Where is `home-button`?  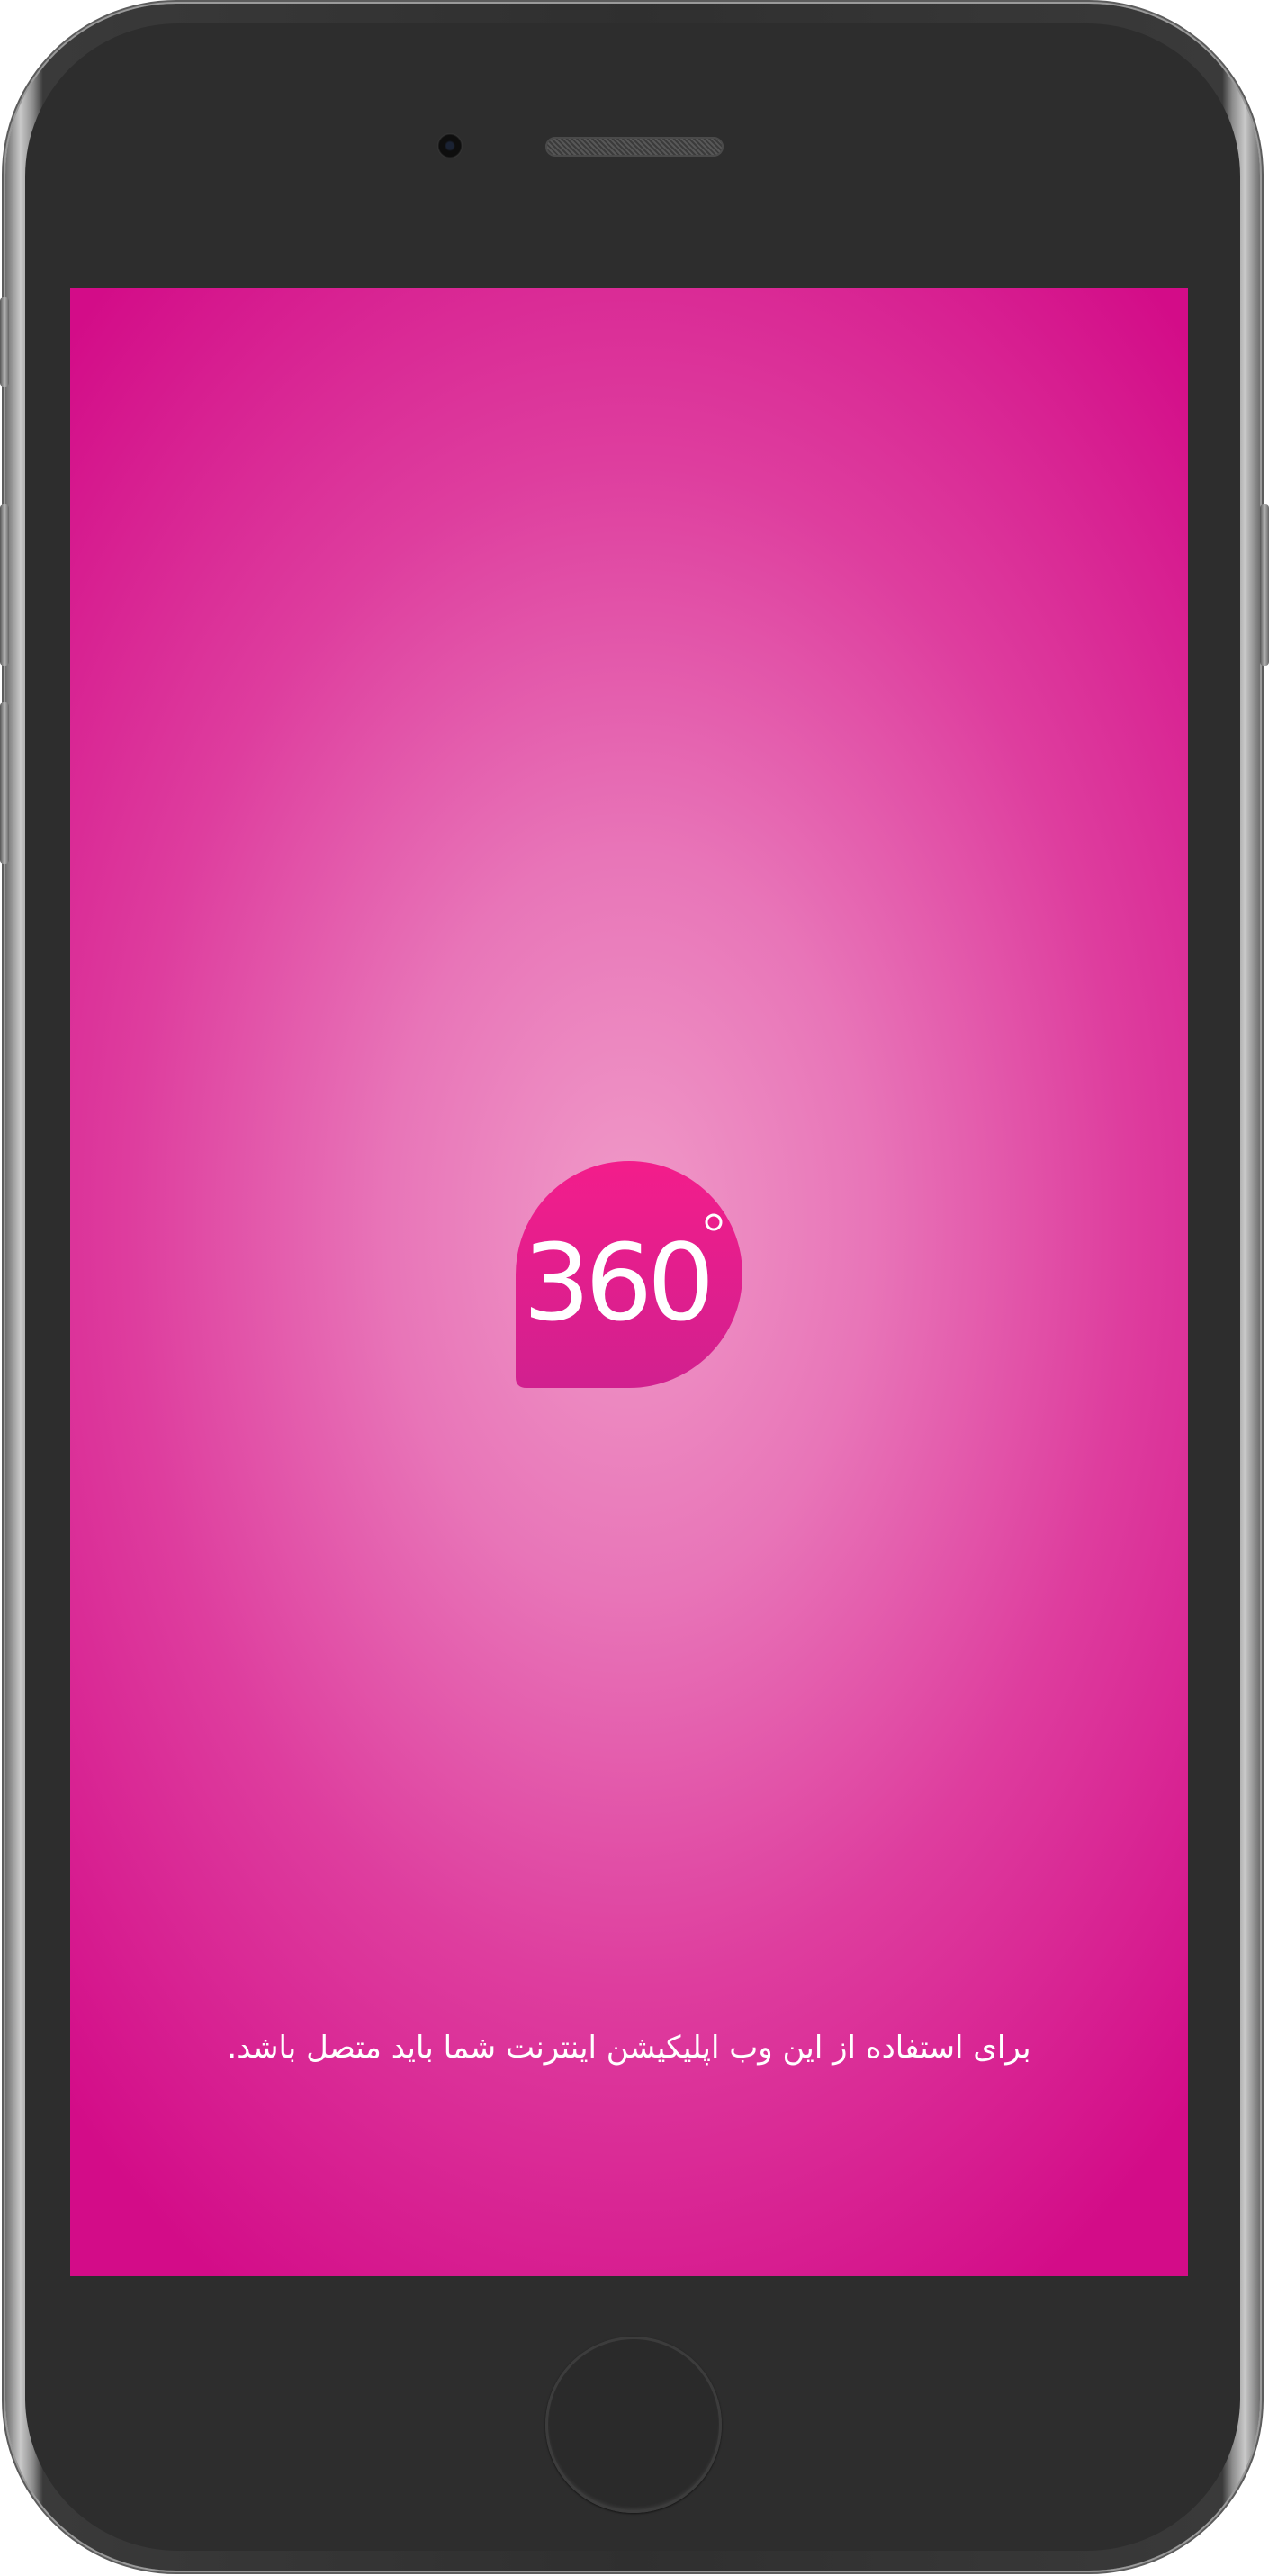
home-button is located at coordinates (633, 2425).